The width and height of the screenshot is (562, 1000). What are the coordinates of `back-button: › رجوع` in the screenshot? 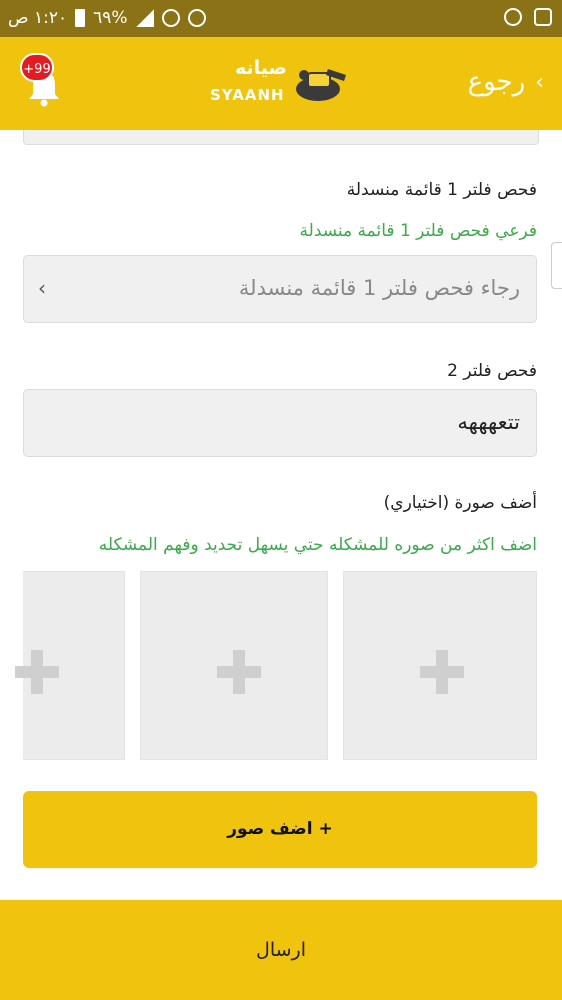 It's located at (506, 82).